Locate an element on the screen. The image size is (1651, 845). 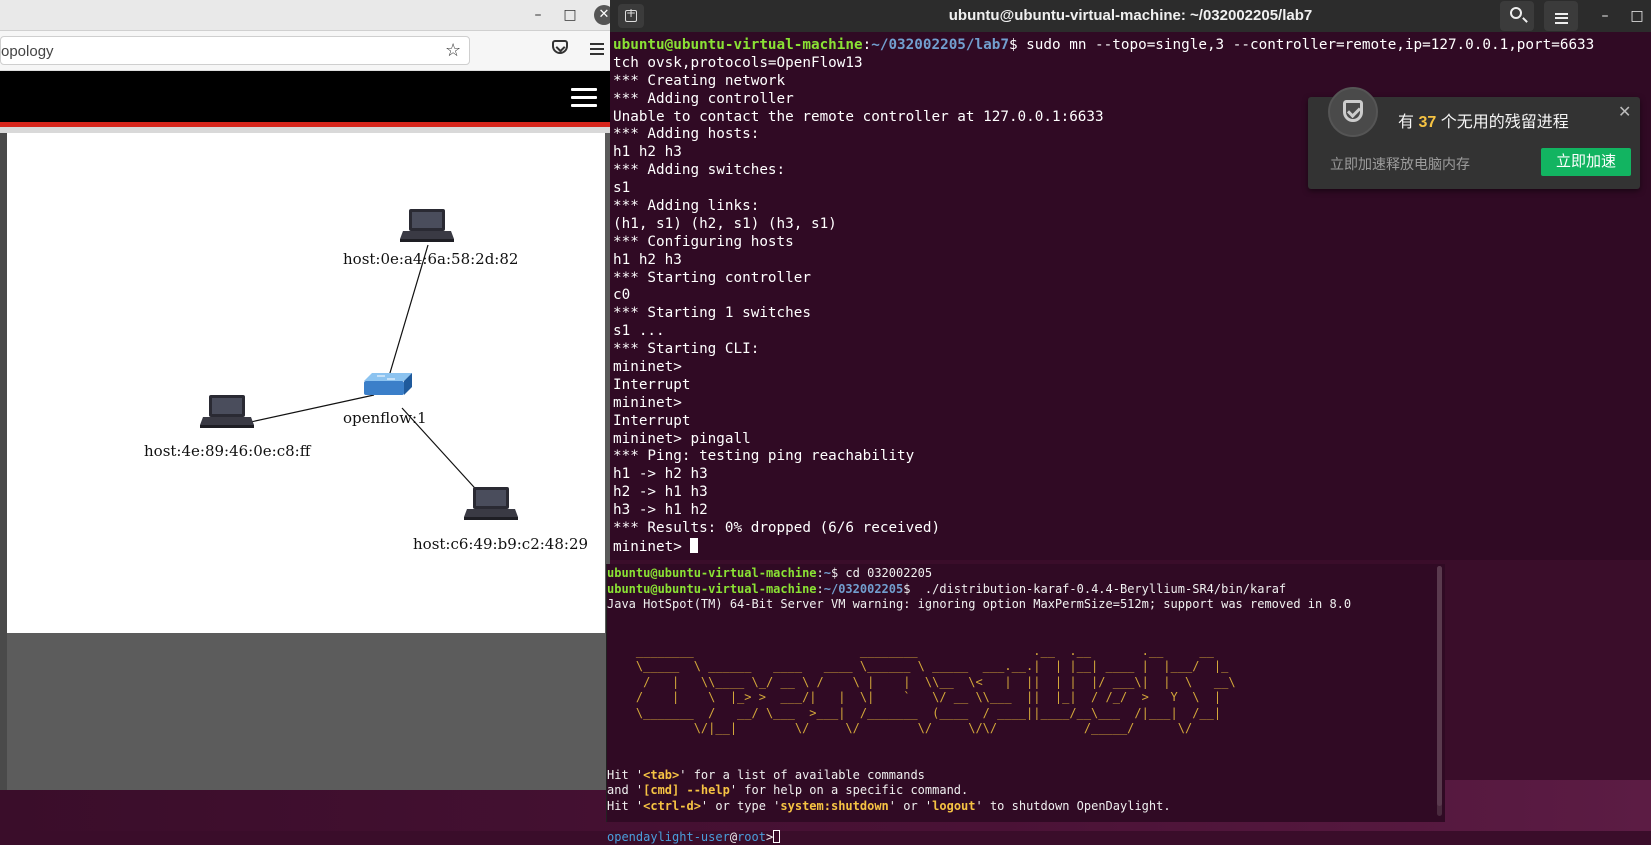
search-icon is located at coordinates (1516, 13).